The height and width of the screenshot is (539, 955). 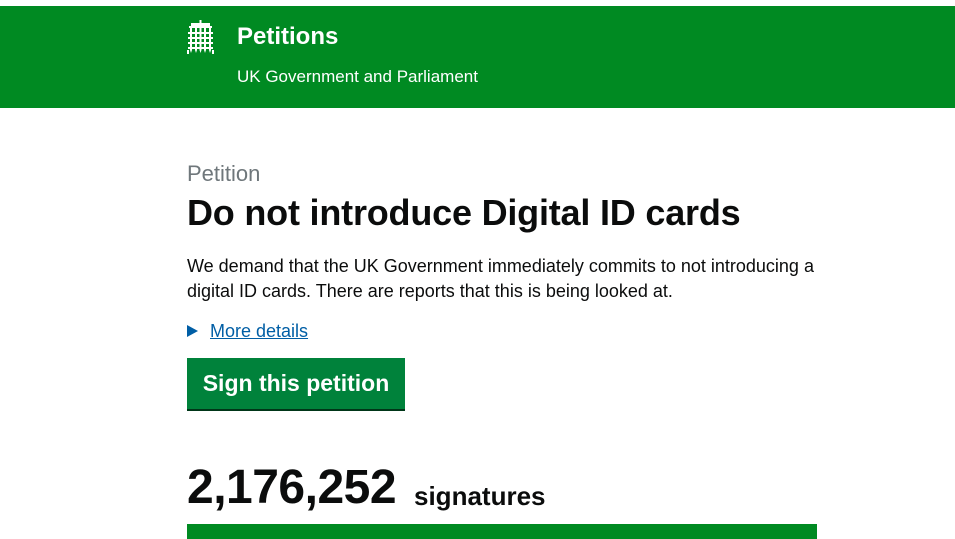 I want to click on page-title: Do not introduce Digital ID cards, so click(x=464, y=212).